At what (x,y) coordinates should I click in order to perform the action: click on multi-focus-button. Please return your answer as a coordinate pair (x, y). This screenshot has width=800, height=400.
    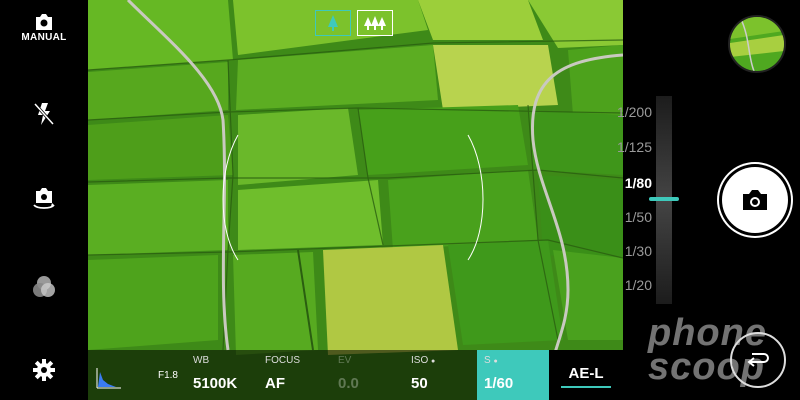
    Looking at the image, I should click on (375, 23).